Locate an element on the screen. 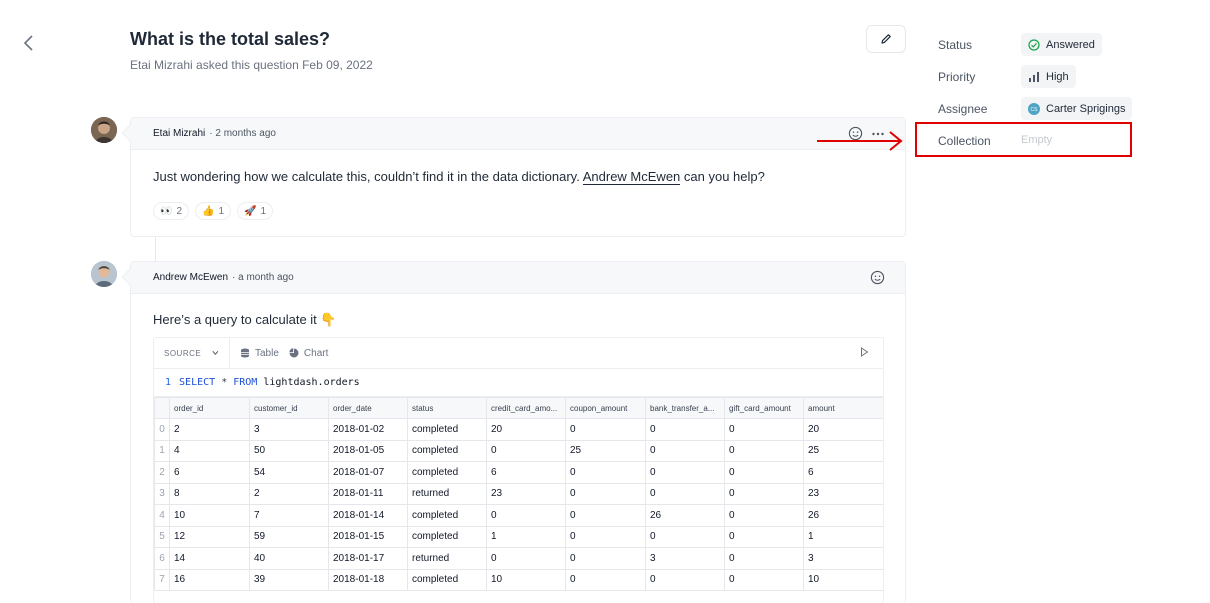 Image resolution: width=1210 pixels, height=603 pixels. table-cell: 54 is located at coordinates (289, 472).